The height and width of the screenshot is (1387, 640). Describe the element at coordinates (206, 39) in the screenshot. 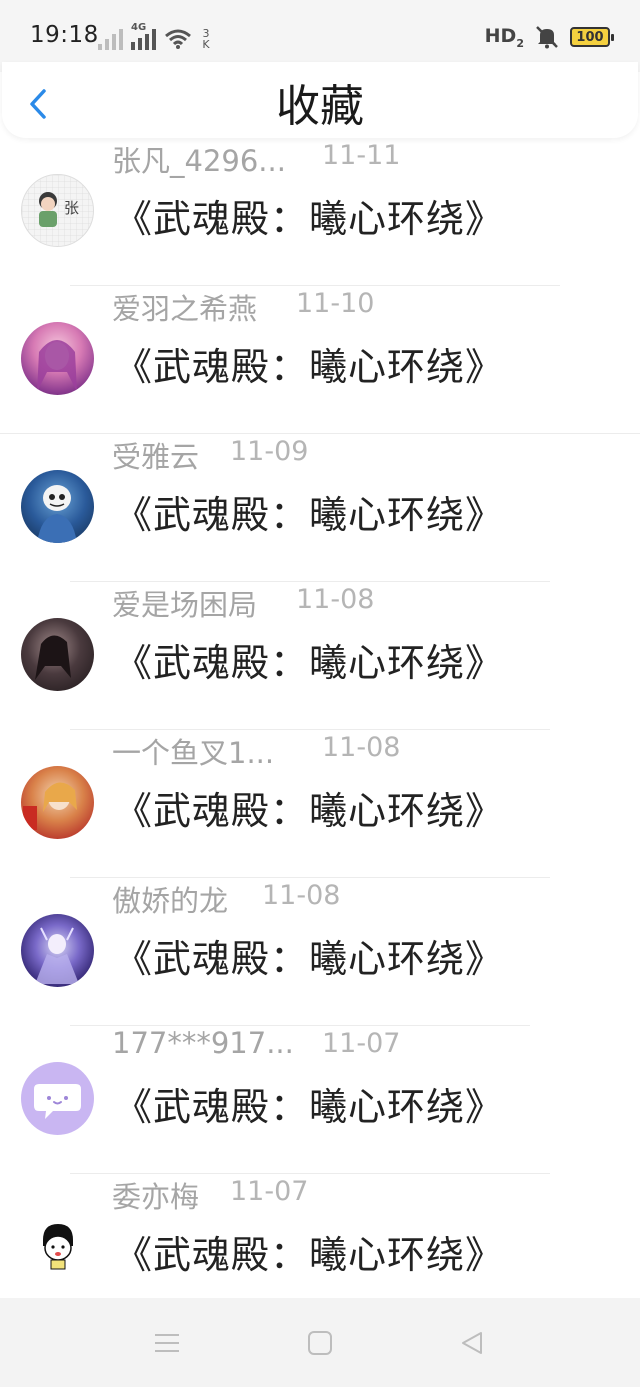

I see `net-speed: 3 K` at that location.